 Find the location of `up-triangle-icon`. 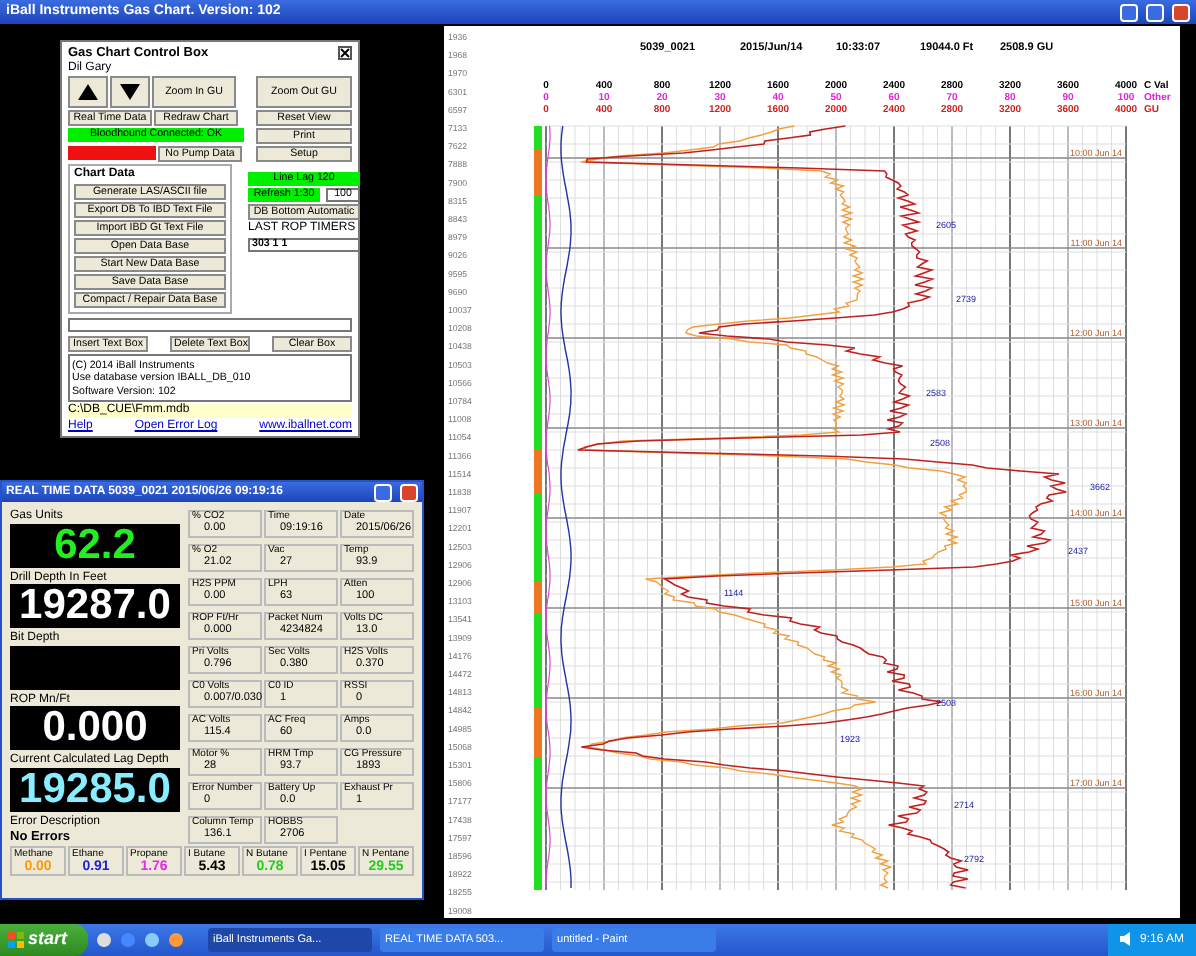

up-triangle-icon is located at coordinates (88, 92).